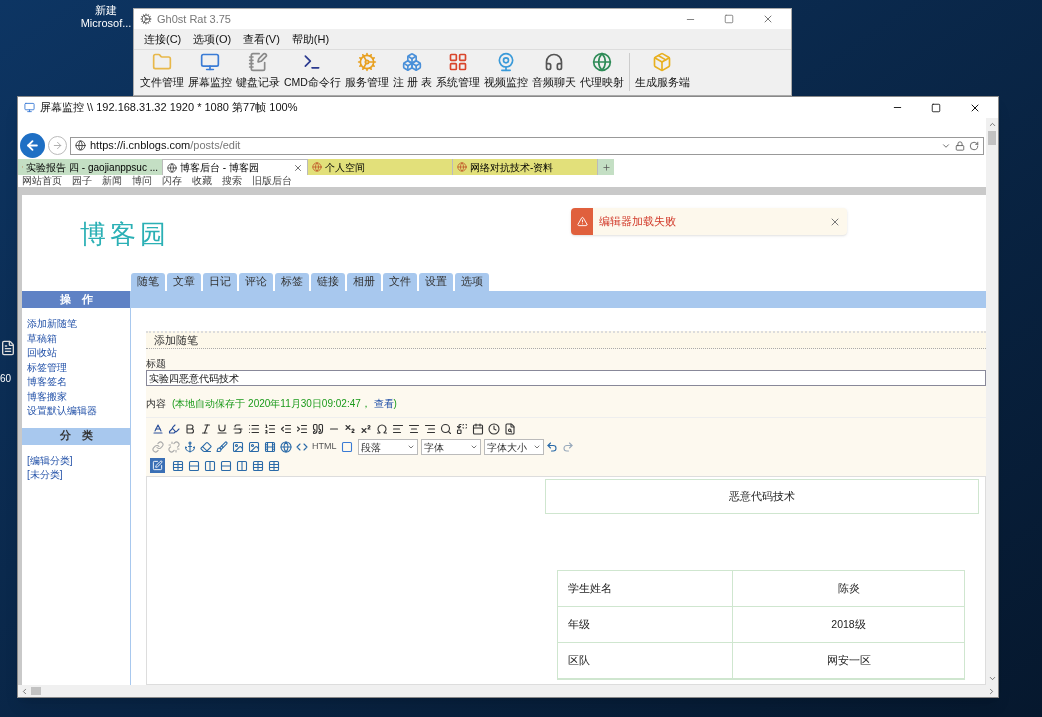  I want to click on menu-item: 查看(V), so click(261, 39).